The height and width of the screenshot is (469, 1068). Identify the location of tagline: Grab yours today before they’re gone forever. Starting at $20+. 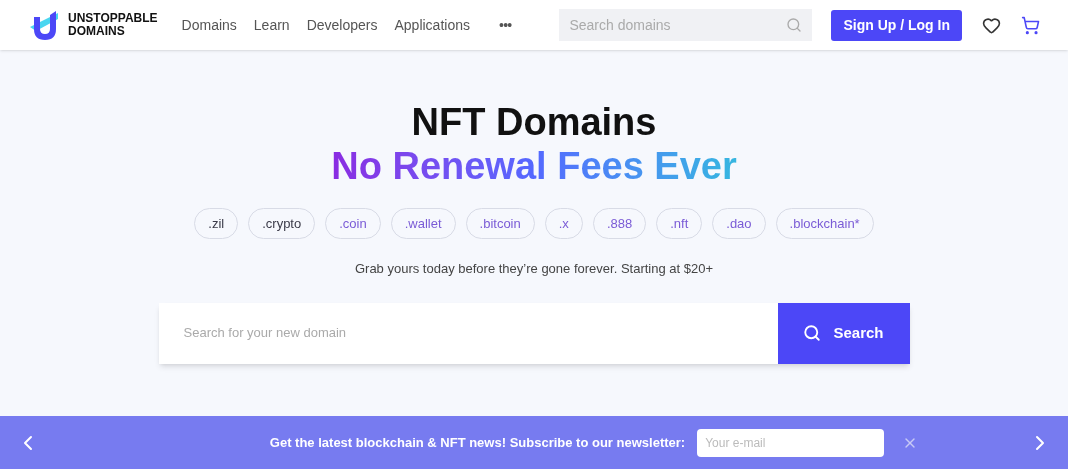
(534, 269).